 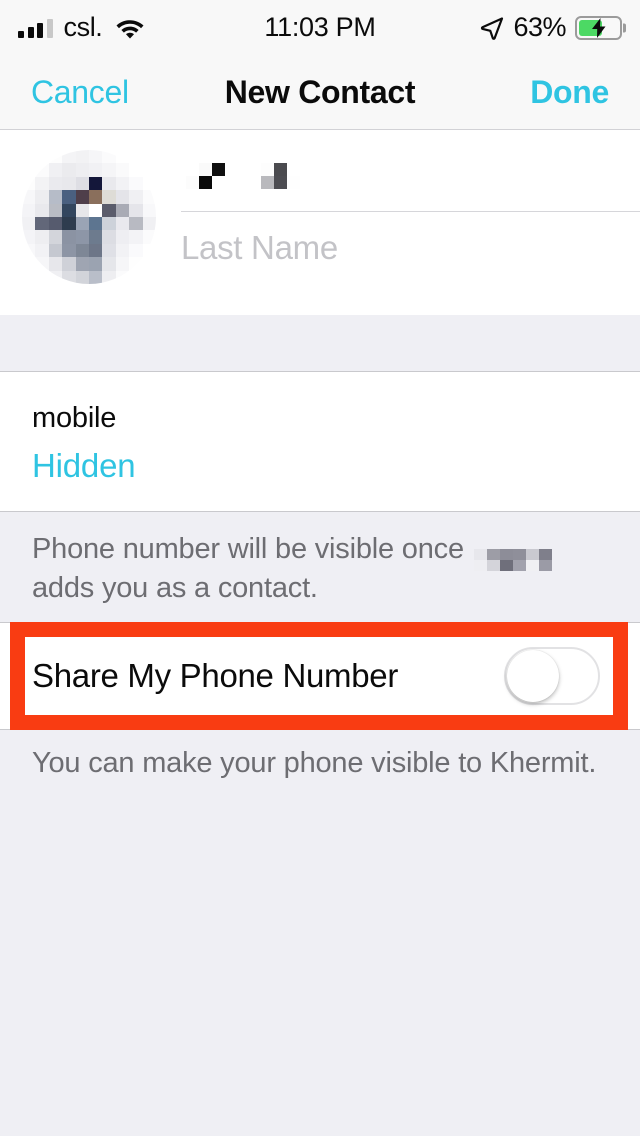 I want to click on phone-row: mobile Hidden, so click(x=320, y=441).